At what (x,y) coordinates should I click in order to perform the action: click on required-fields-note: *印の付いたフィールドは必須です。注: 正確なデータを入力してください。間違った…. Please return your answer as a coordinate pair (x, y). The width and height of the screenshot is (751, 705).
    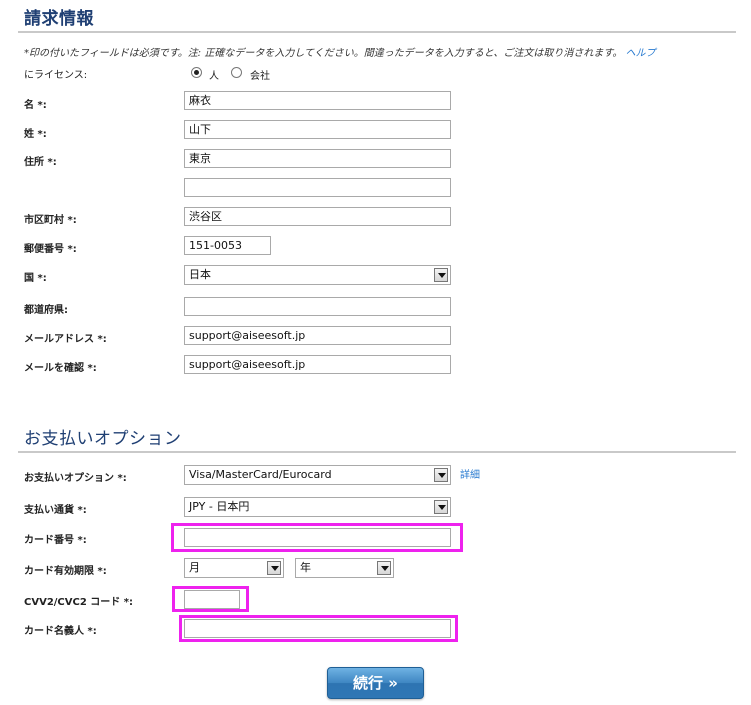
    Looking at the image, I should click on (340, 51).